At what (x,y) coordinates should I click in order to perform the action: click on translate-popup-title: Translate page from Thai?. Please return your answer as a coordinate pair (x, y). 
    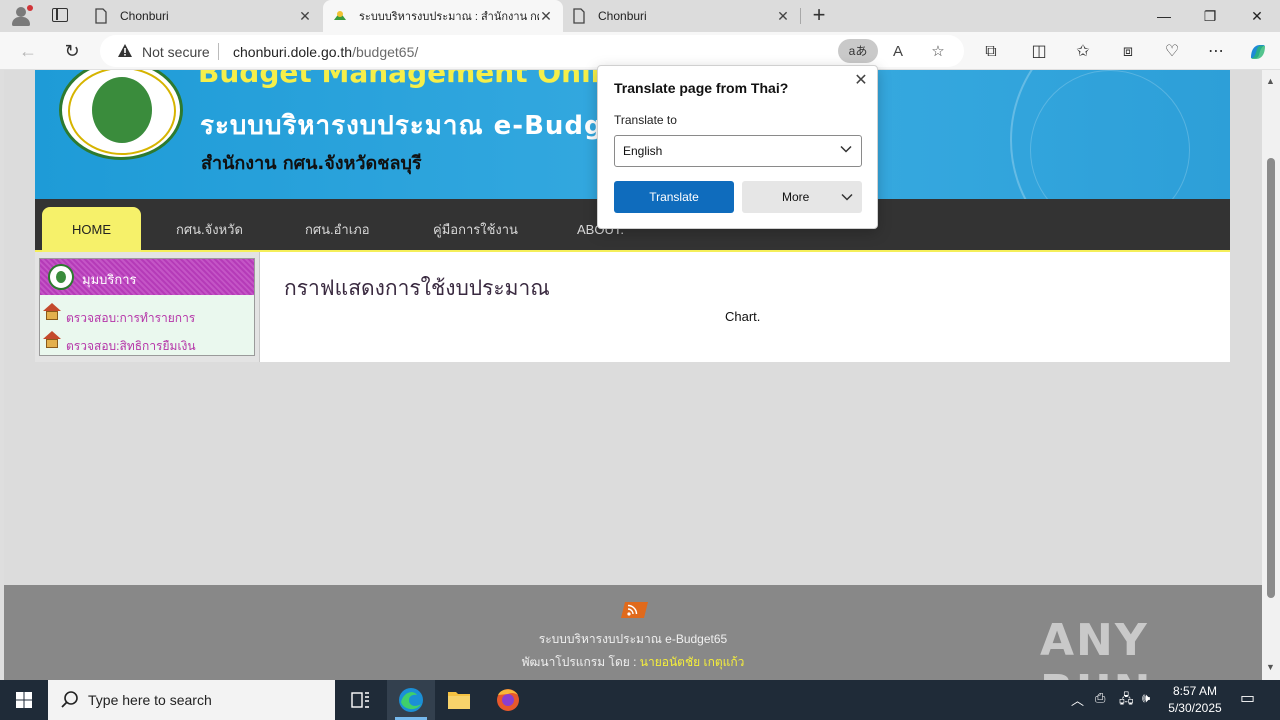
    Looking at the image, I should click on (701, 88).